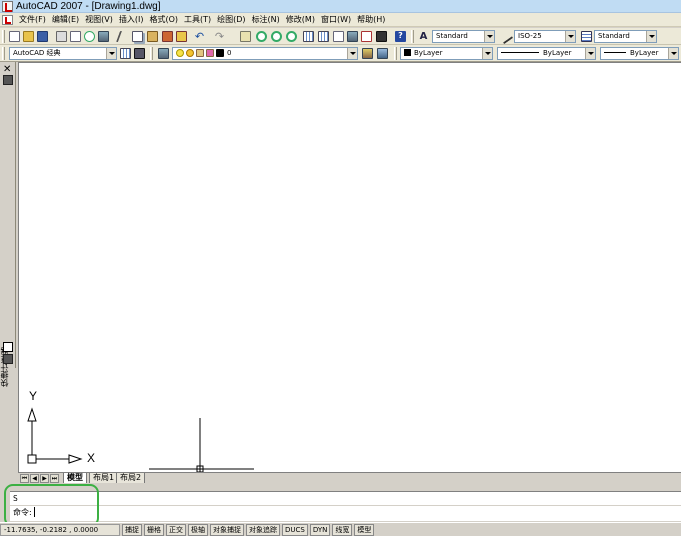 The width and height of the screenshot is (681, 536). Describe the element at coordinates (60, 529) in the screenshot. I see `coordinate-display: -11.7635, -0.2182 , 0.0000` at that location.